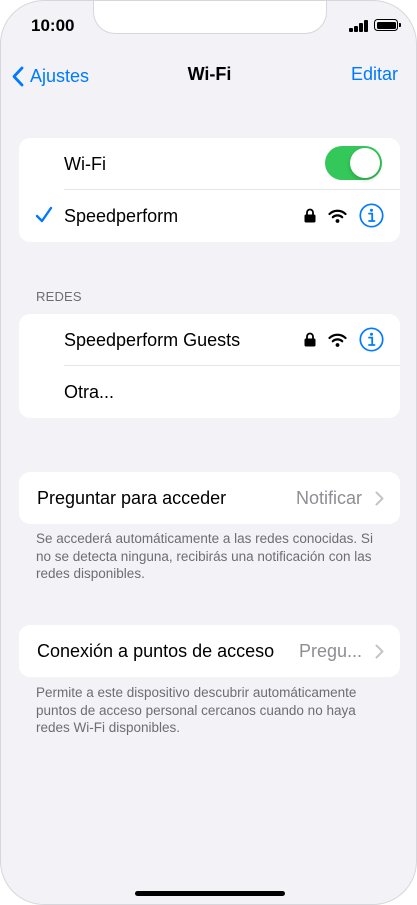 The width and height of the screenshot is (417, 905). I want to click on edit-button: Editar, so click(374, 74).